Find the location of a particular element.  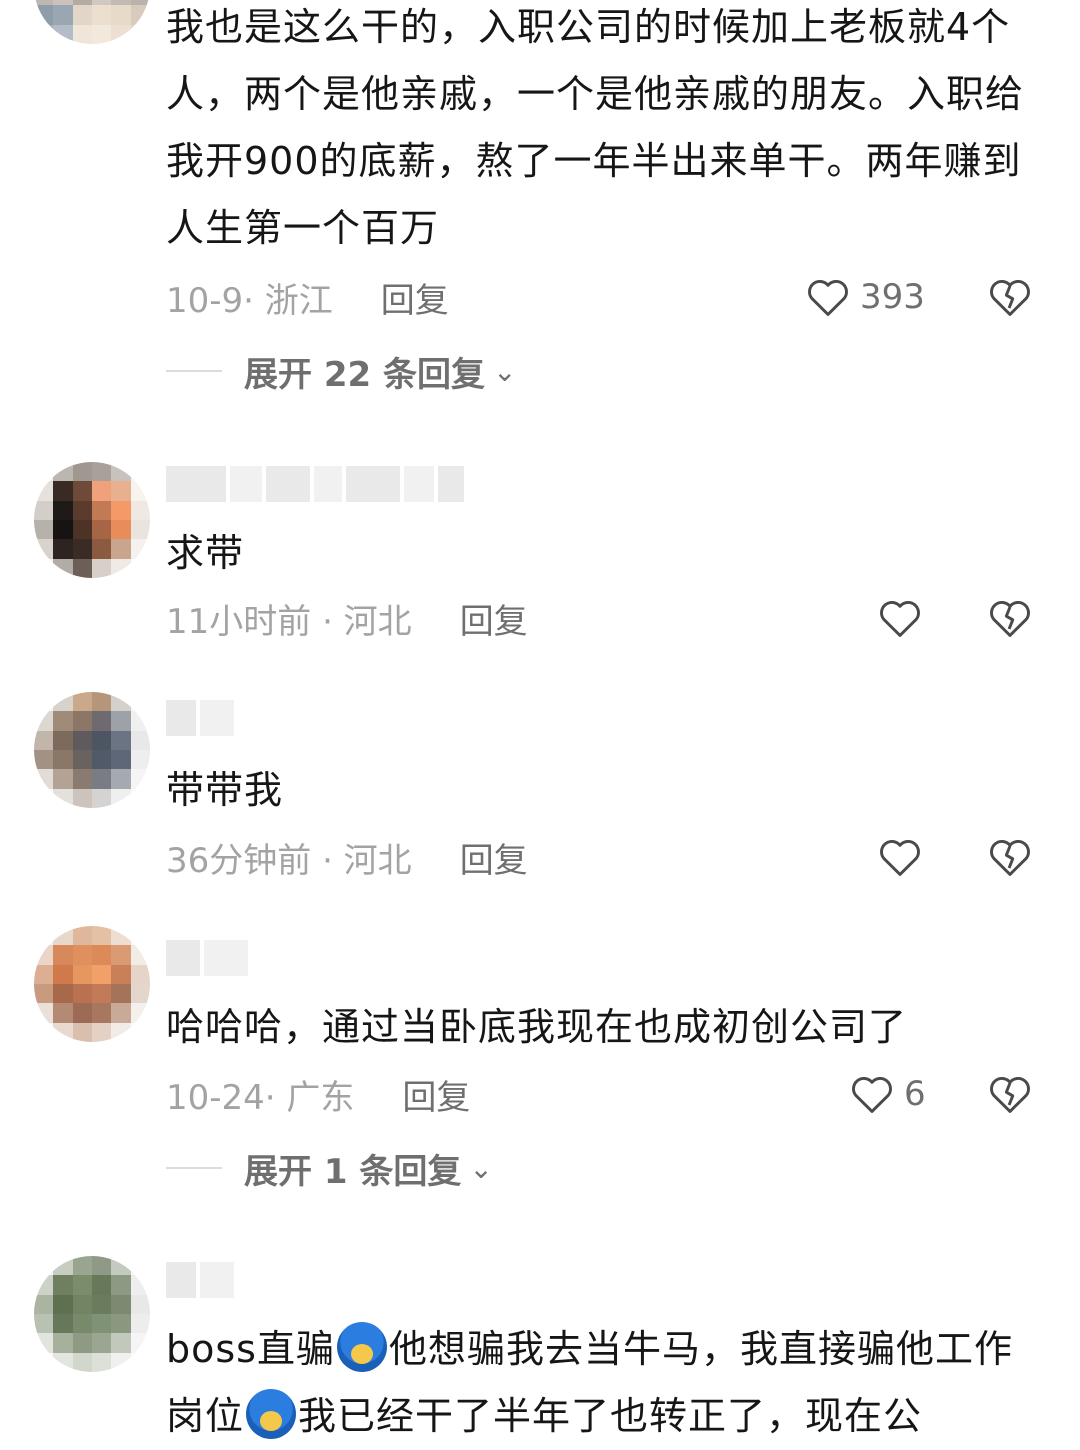

like-button: 6 is located at coordinates (888, 1094).